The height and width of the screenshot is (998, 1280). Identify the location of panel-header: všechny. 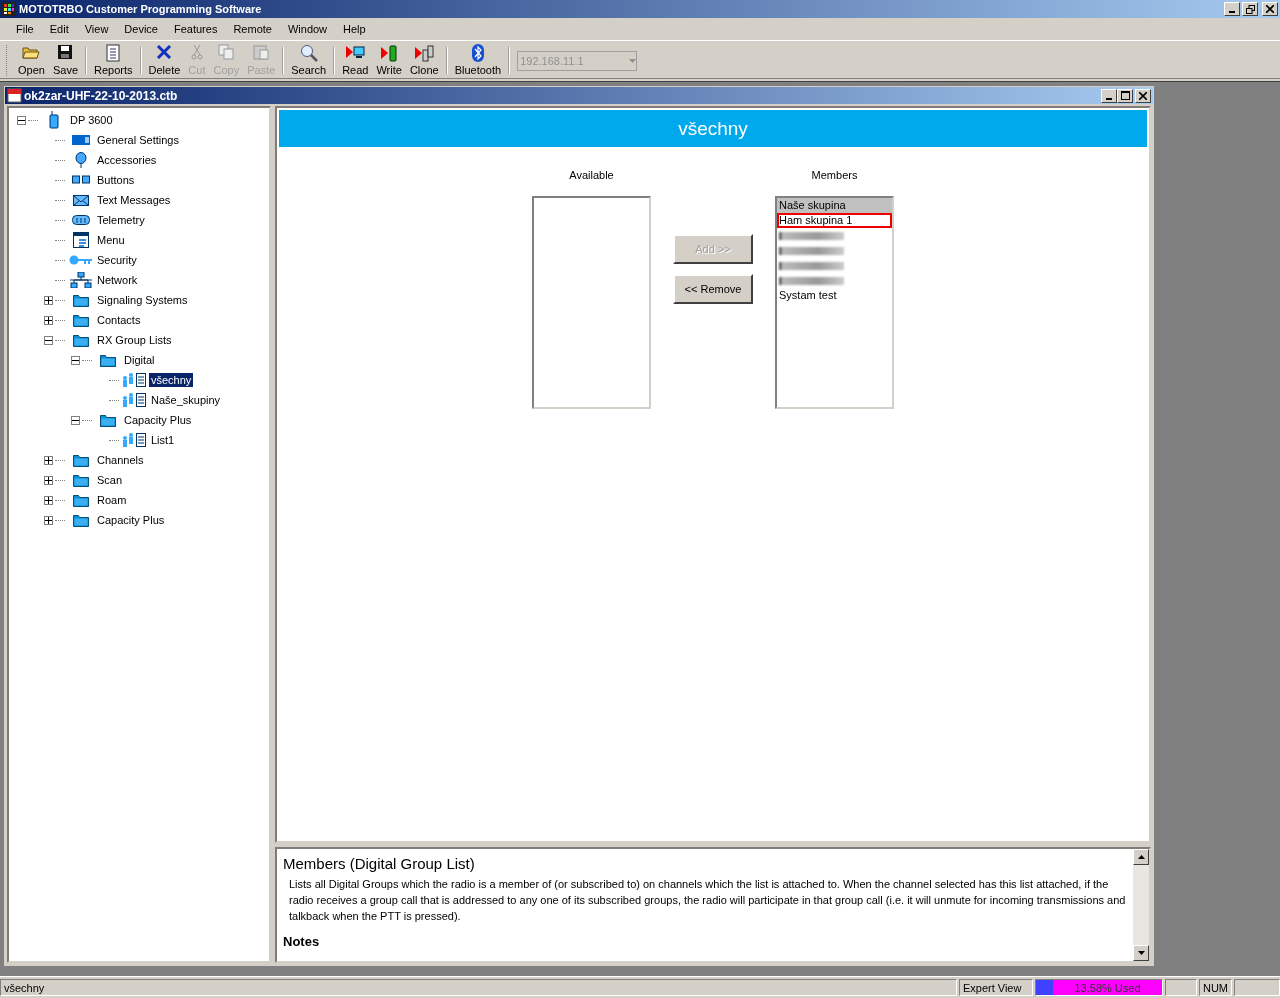
(713, 128).